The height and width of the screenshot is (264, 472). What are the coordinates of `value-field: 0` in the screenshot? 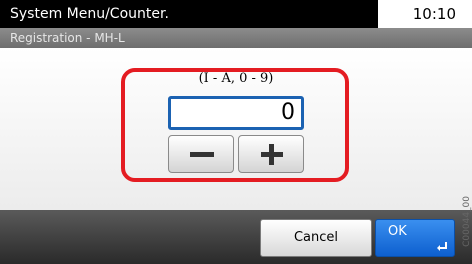 It's located at (236, 113).